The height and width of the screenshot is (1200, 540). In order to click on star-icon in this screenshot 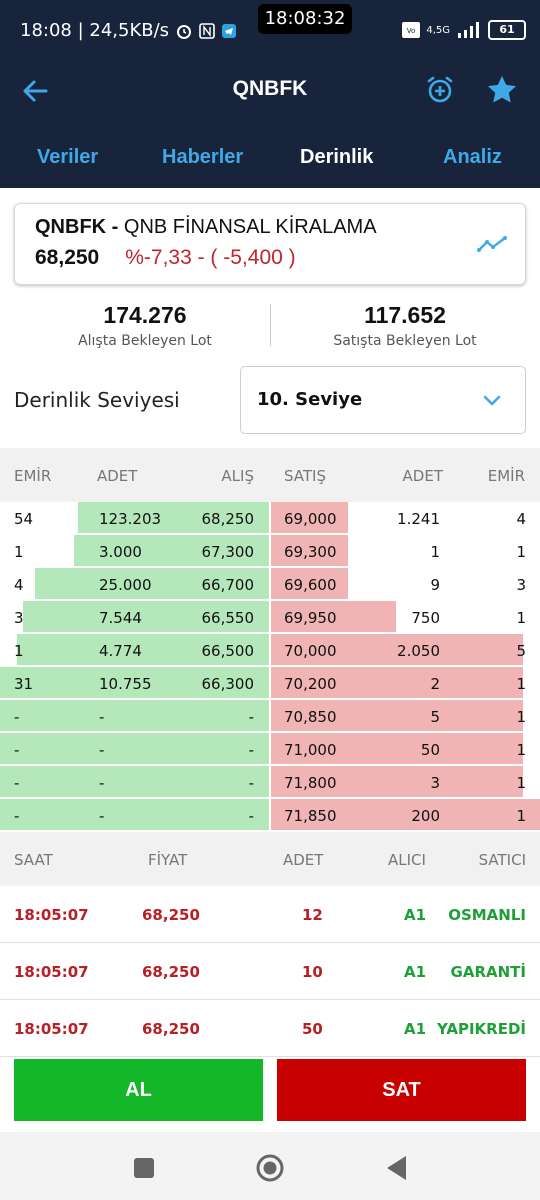, I will do `click(502, 90)`.